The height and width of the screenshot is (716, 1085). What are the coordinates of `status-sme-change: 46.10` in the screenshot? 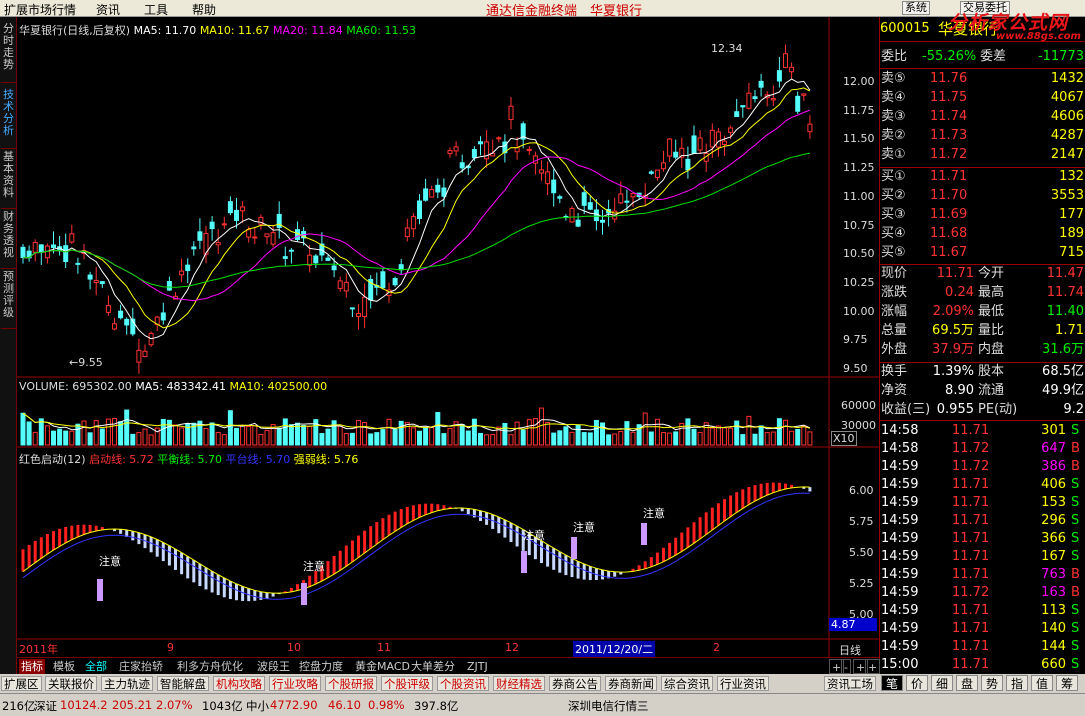 It's located at (344, 705).